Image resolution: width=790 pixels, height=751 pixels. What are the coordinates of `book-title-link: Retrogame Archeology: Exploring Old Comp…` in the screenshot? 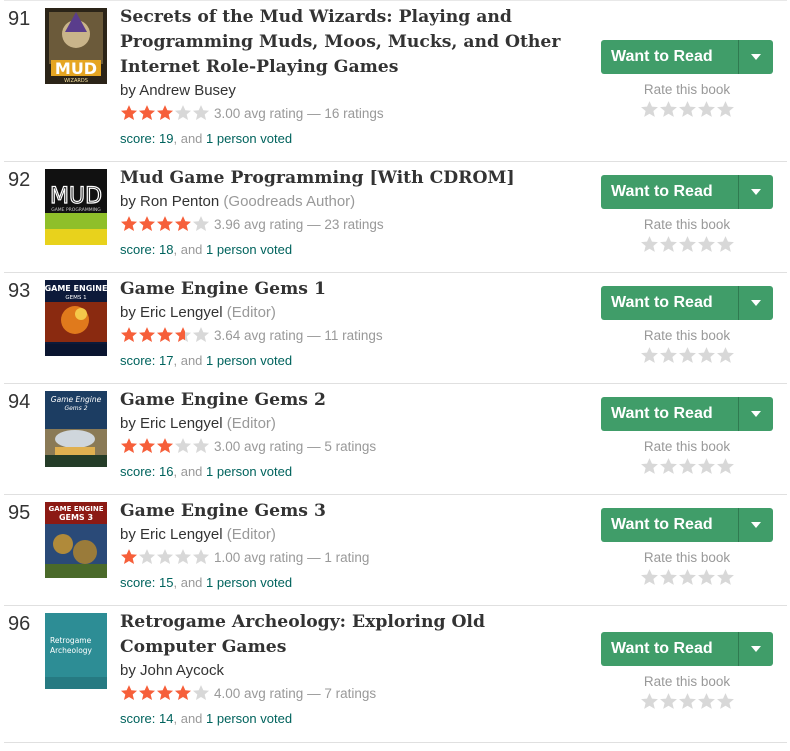 It's located at (348, 635).